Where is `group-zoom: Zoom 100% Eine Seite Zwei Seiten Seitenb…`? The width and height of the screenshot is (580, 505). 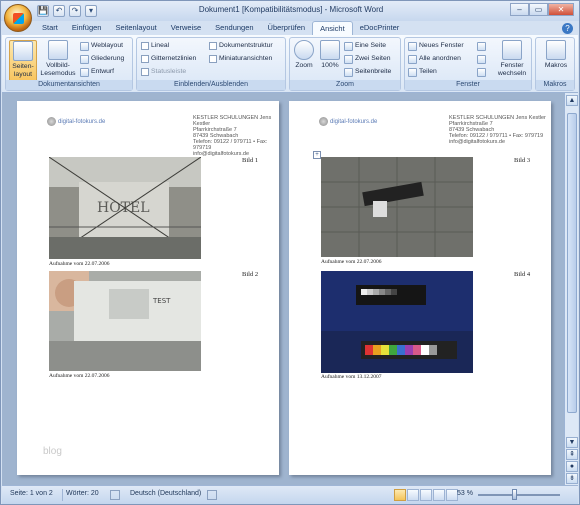
group-zoom: Zoom 100% Eine Seite Zwei Seiten Seitenb… is located at coordinates (345, 64).